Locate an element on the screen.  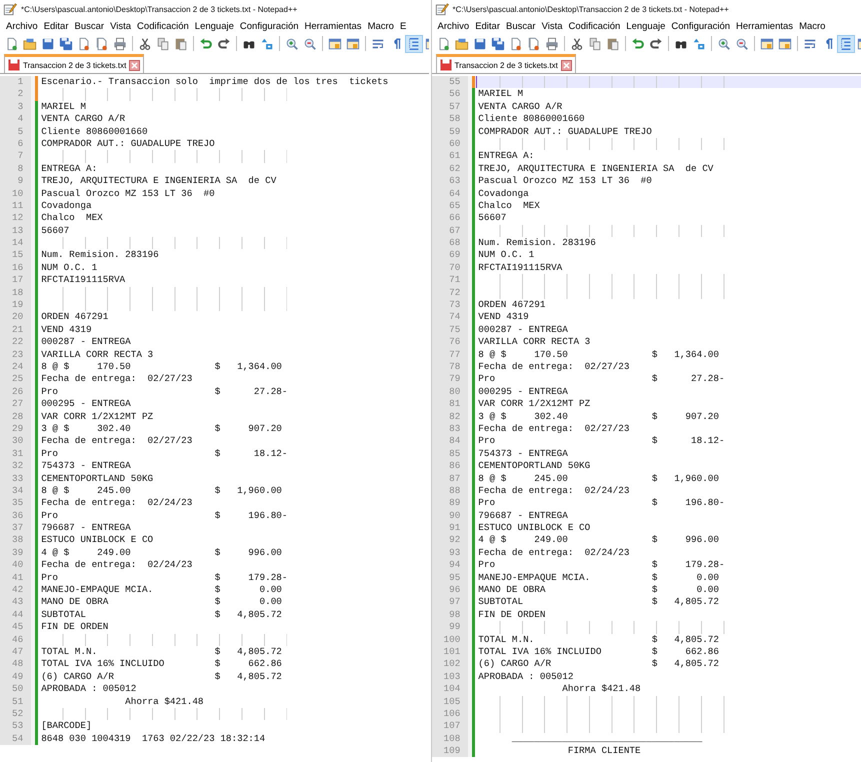
line-number: 59 is located at coordinates (450, 132).